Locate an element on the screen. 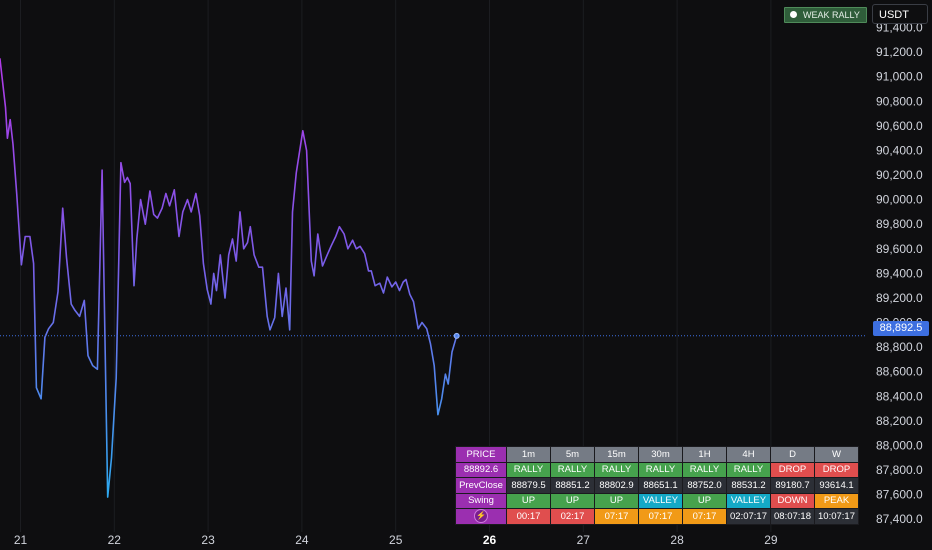 The image size is (932, 550). x-tick-label: 29 is located at coordinates (771, 540).